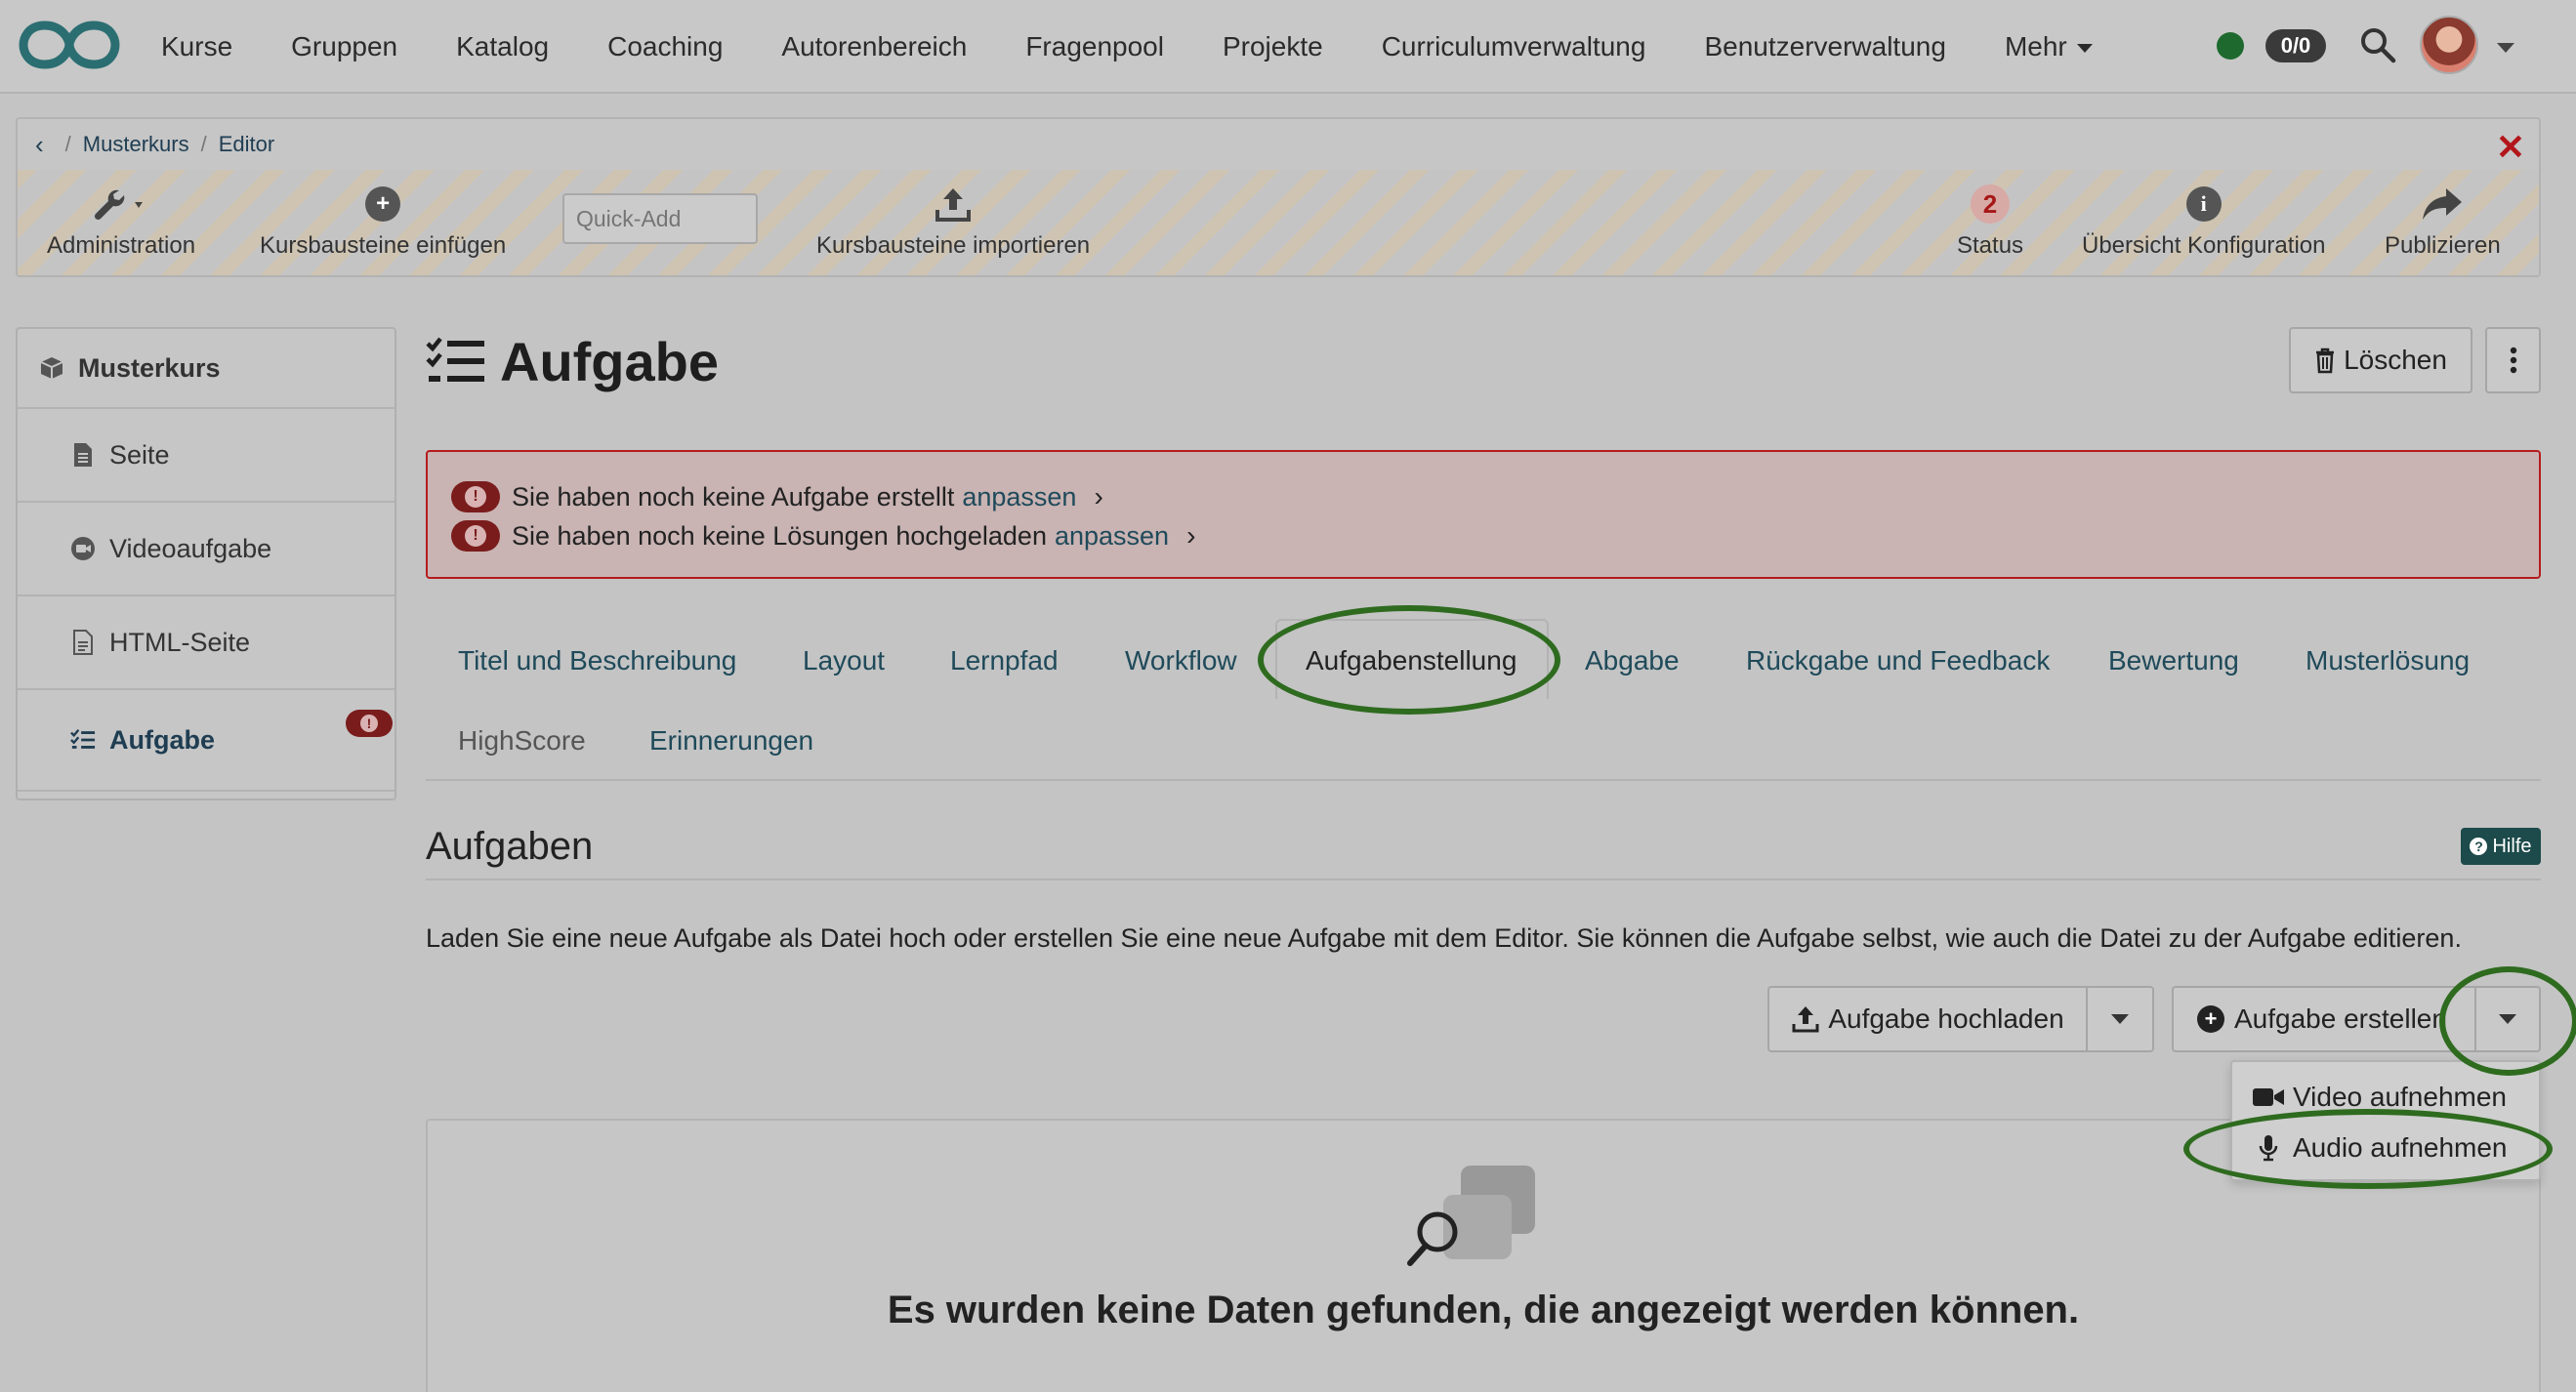  What do you see at coordinates (2203, 222) in the screenshot?
I see `overview-config-button: i Übersicht Konfiguration` at bounding box center [2203, 222].